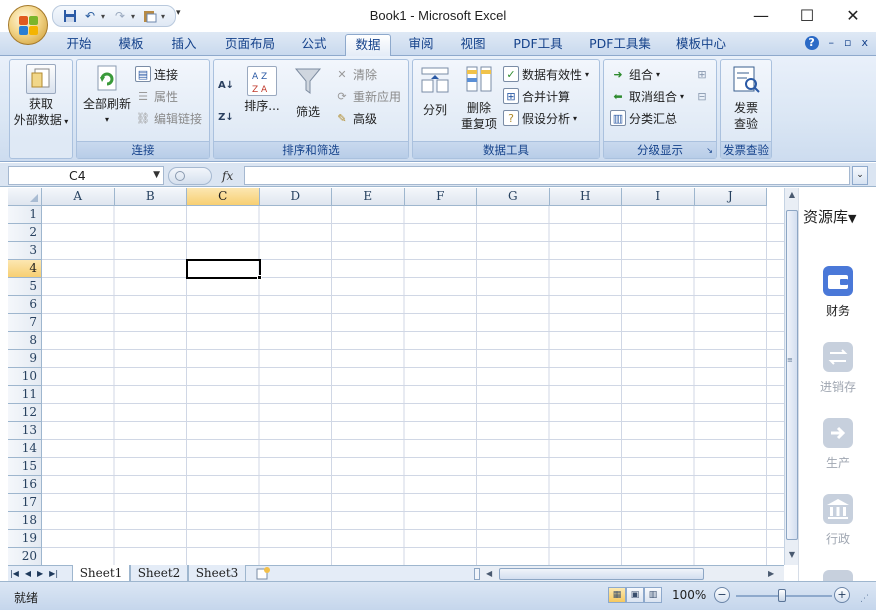 This screenshot has height=610, width=876. I want to click on sheet-tab-1: Sheet1, so click(101, 573).